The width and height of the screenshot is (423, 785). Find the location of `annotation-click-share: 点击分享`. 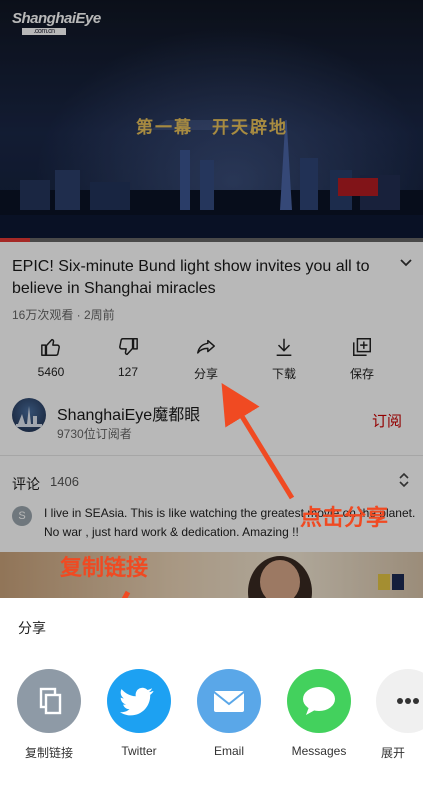

annotation-click-share: 点击分享 is located at coordinates (344, 517).